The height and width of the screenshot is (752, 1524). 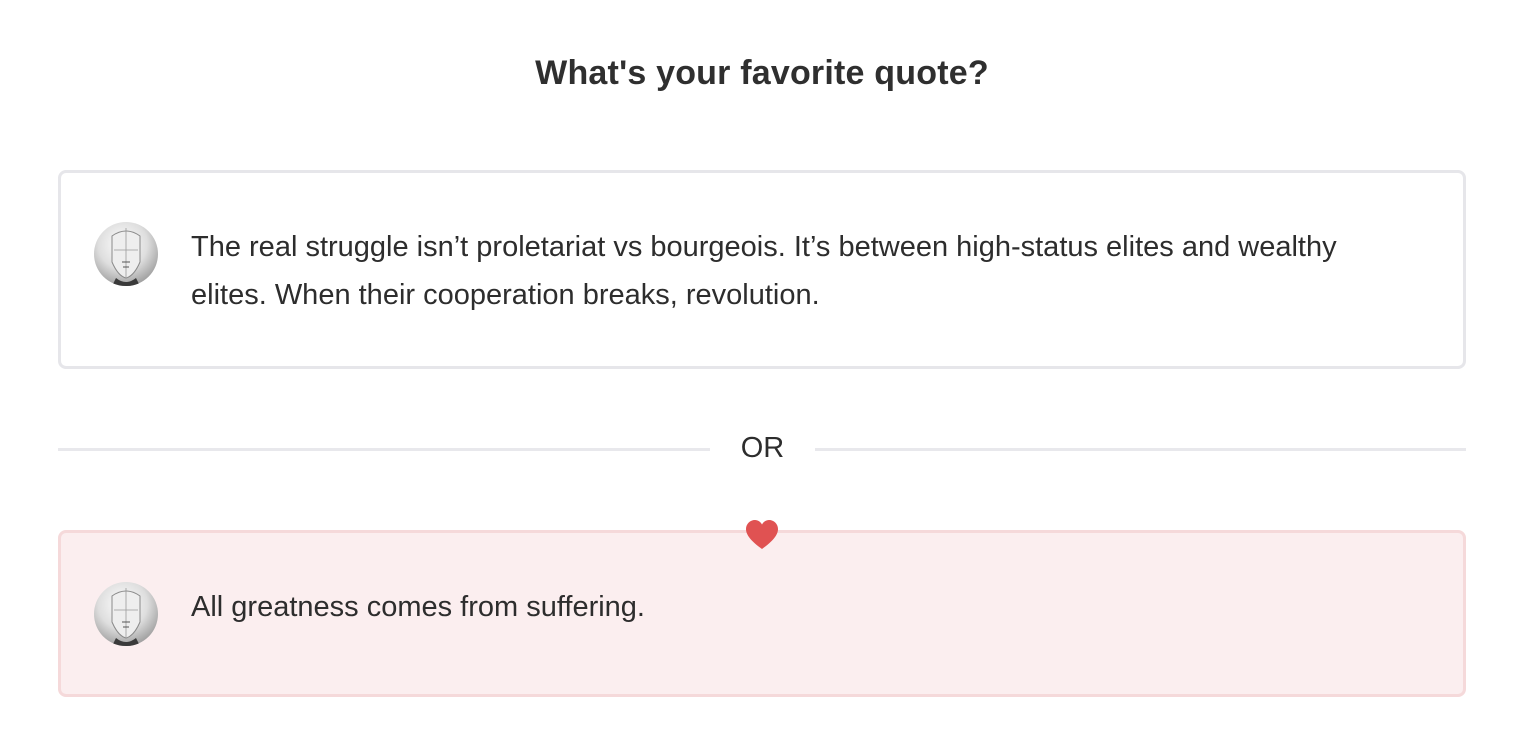 I want to click on question-title: What's your favorite quote?, so click(x=762, y=73).